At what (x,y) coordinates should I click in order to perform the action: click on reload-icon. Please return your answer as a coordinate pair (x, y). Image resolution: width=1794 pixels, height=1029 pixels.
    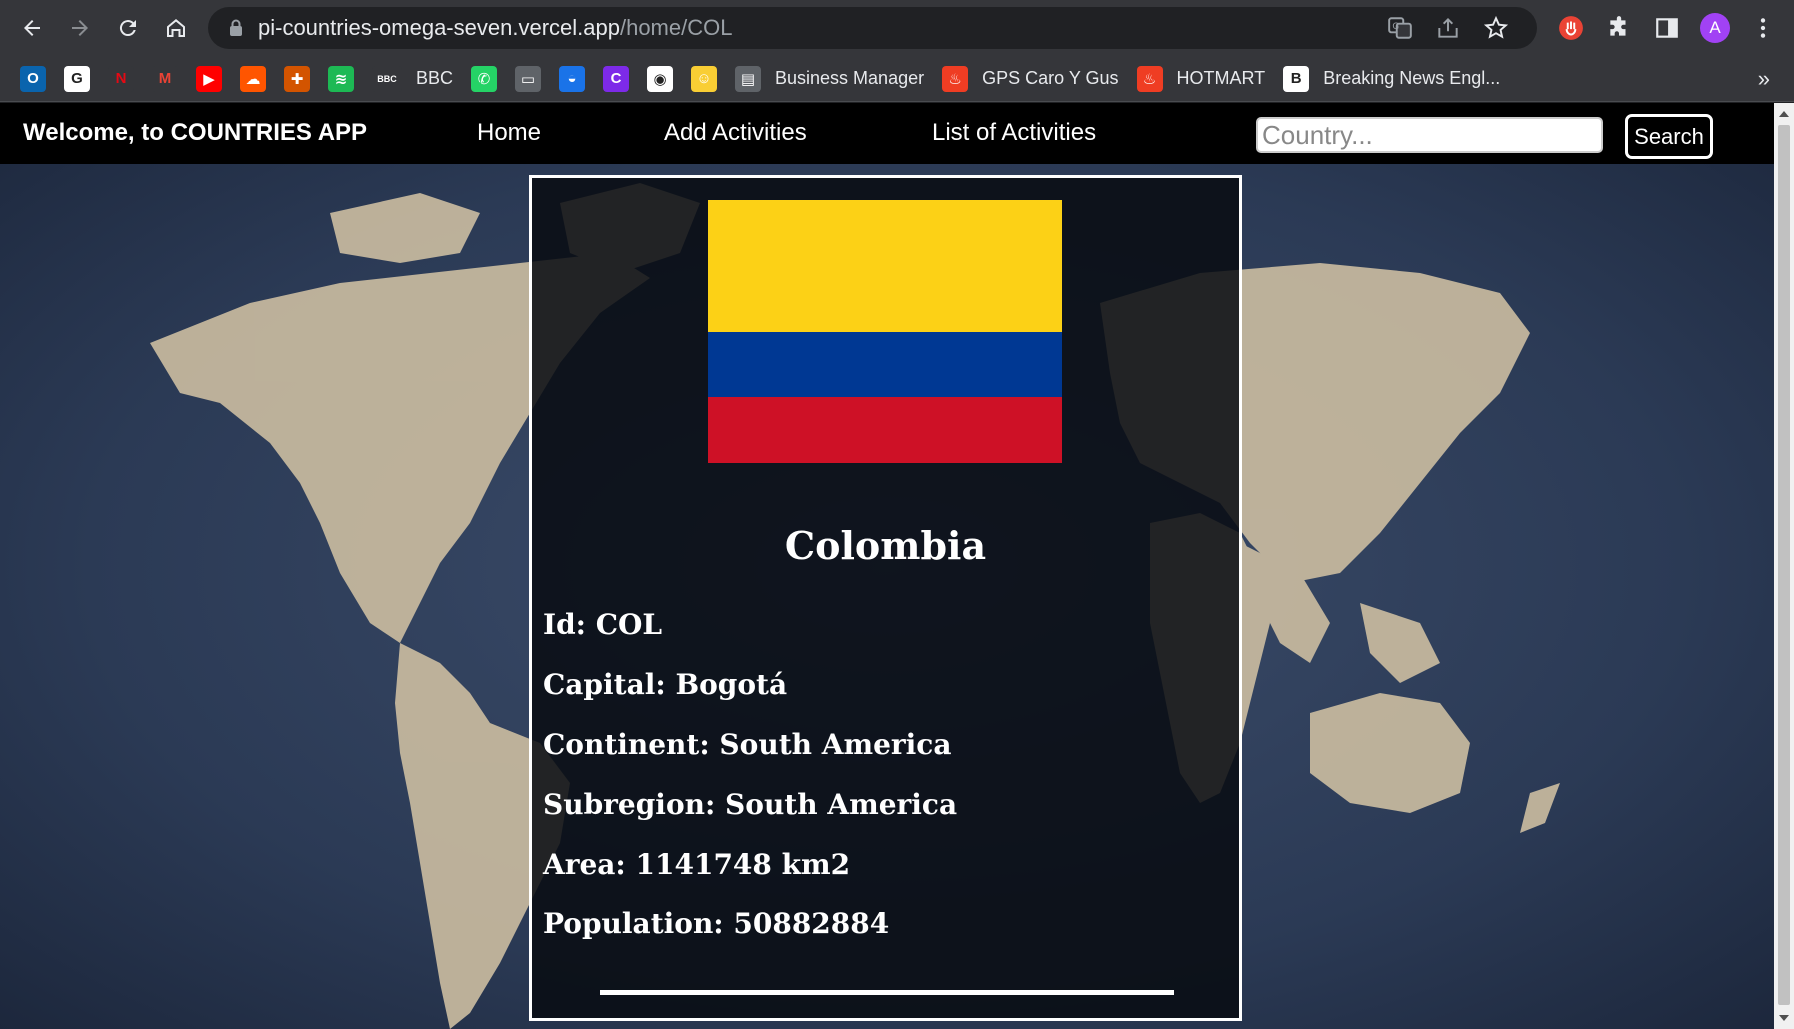
    Looking at the image, I should click on (128, 28).